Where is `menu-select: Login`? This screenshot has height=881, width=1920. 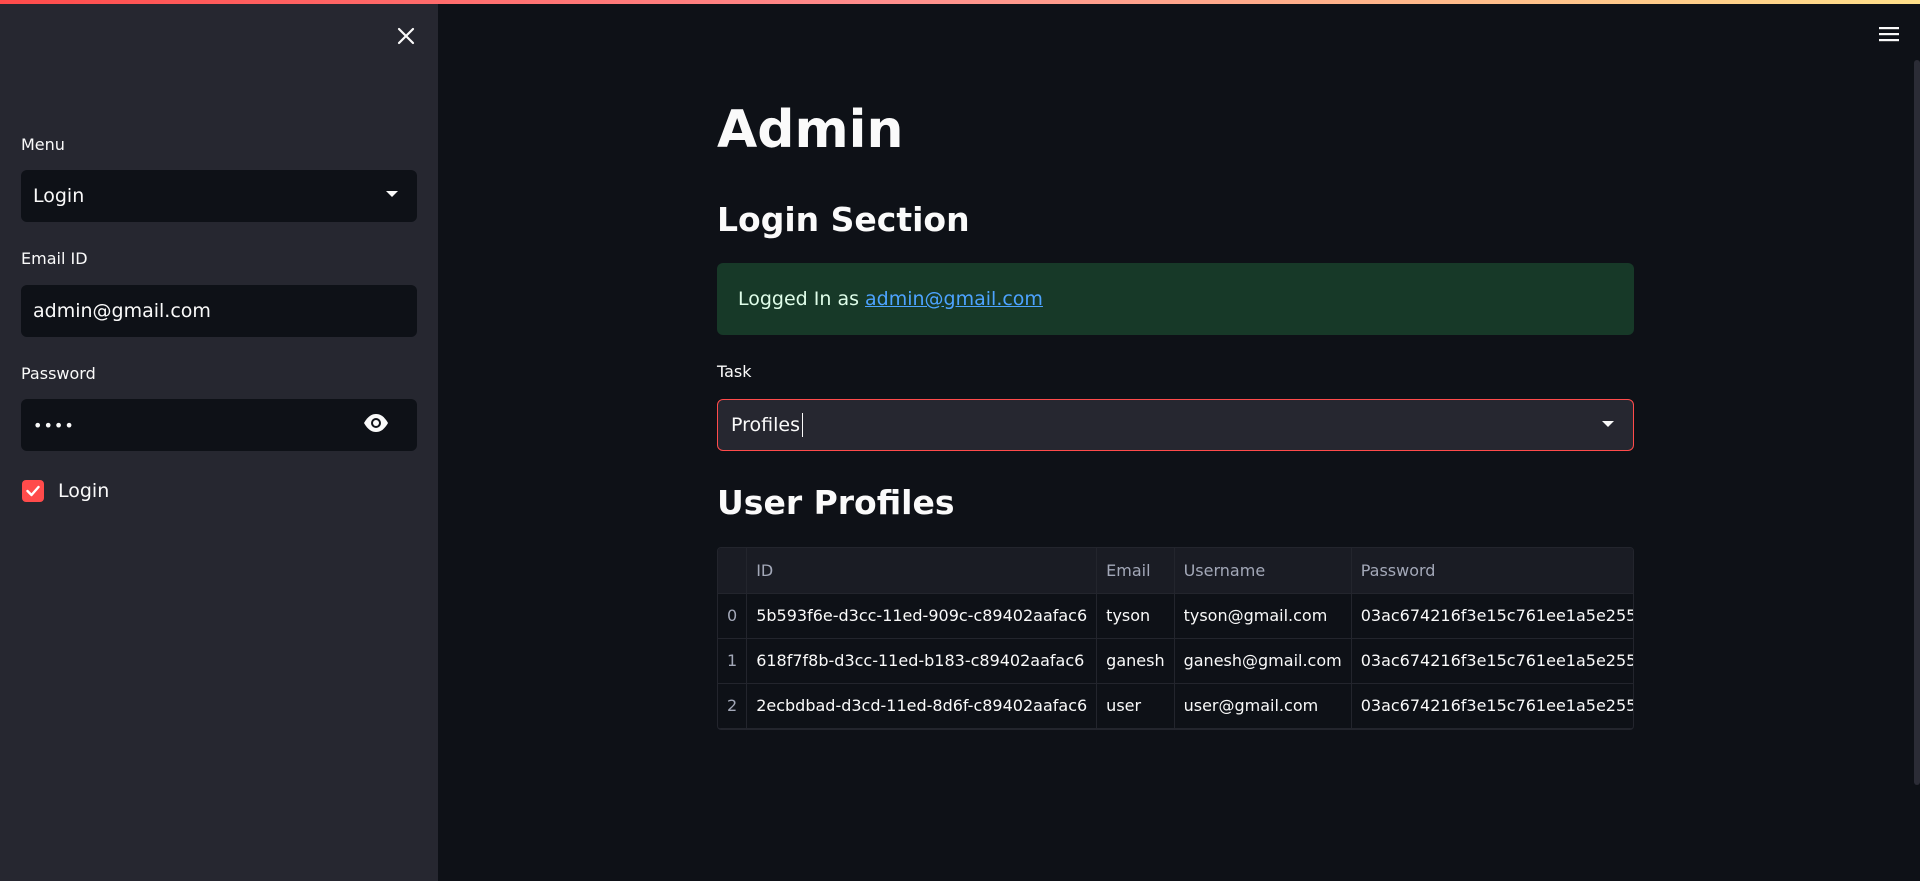 menu-select: Login is located at coordinates (219, 196).